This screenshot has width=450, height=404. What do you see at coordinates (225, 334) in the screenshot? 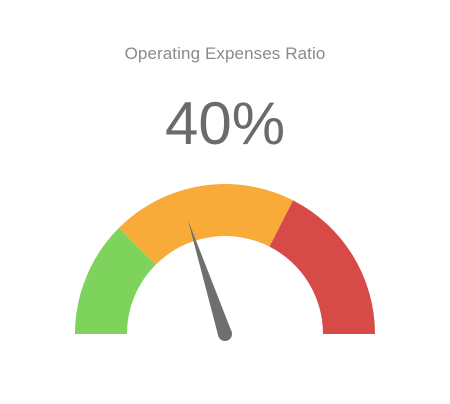
I see `gauge-needle-hub` at bounding box center [225, 334].